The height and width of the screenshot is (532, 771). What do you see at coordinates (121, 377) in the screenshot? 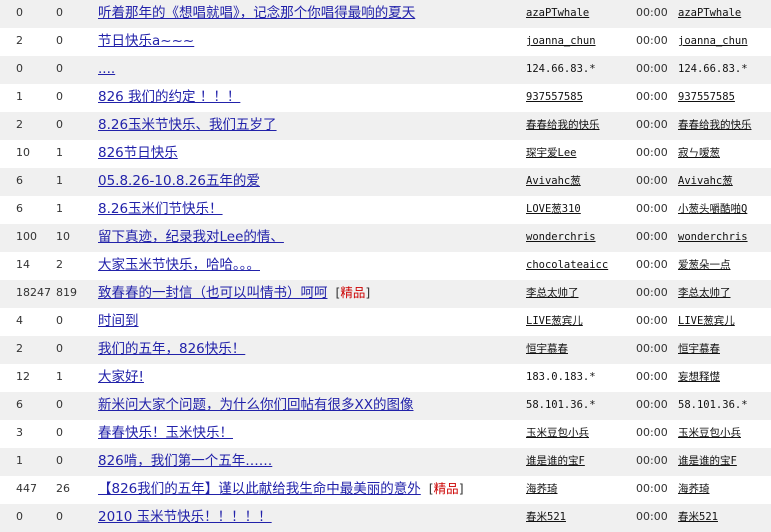
I see `thread-title-link: 大家好!` at bounding box center [121, 377].